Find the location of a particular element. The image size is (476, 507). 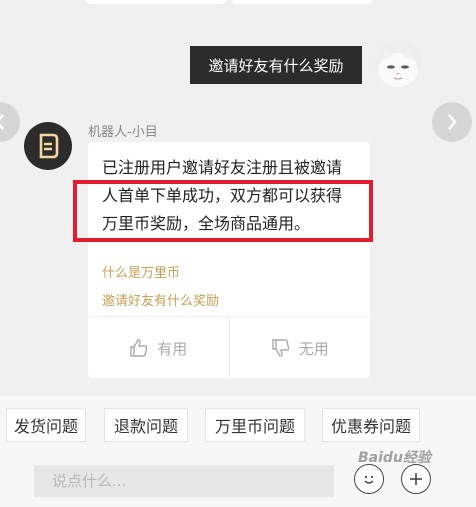

bot-name: 机器人-小目 is located at coordinates (123, 132).